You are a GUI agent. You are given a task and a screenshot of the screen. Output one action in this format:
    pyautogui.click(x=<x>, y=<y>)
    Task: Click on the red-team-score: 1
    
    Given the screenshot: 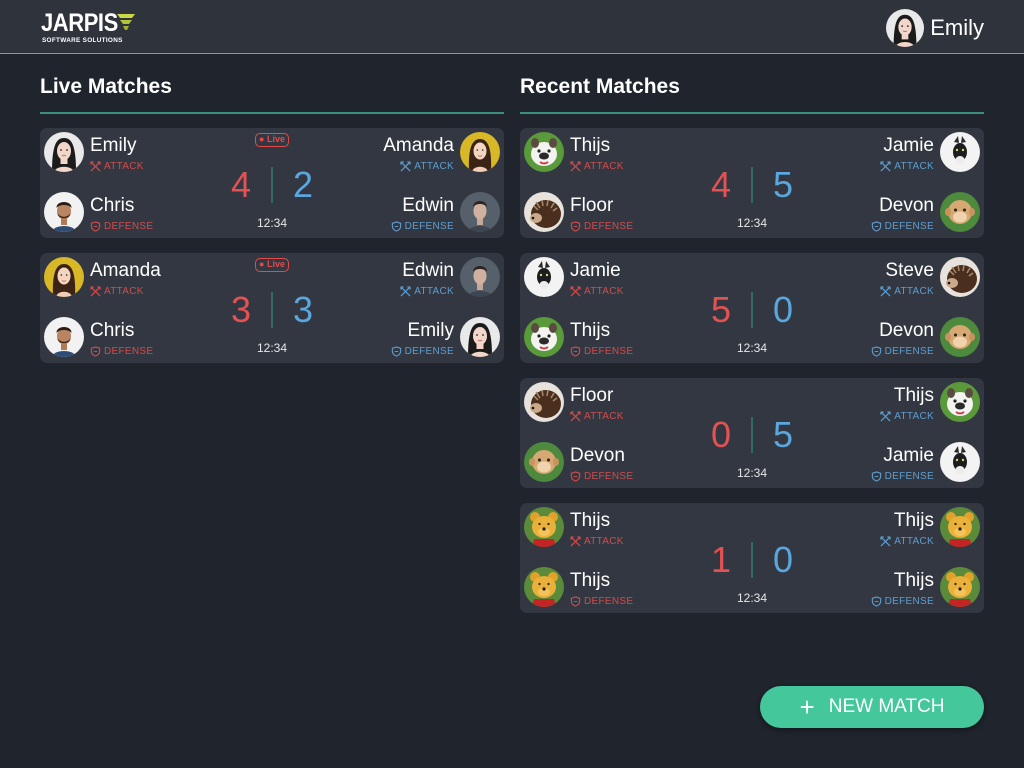 What is the action you would take?
    pyautogui.click(x=721, y=559)
    